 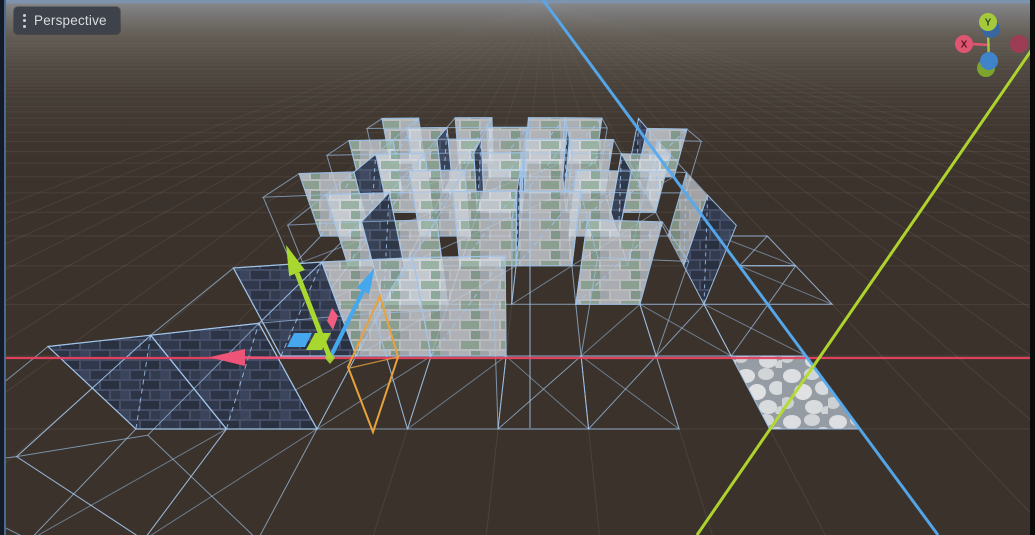 What do you see at coordinates (5, 267) in the screenshot?
I see `viewport-left-accent-border` at bounding box center [5, 267].